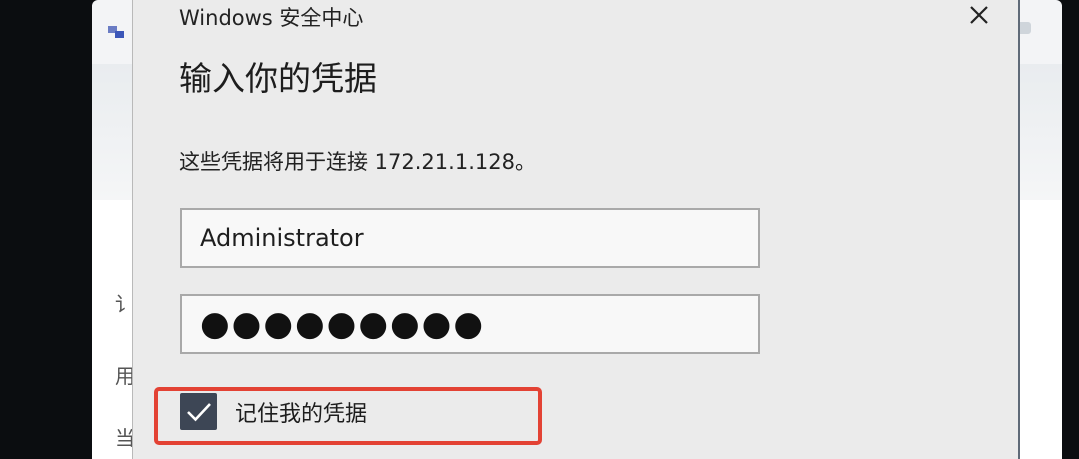  Describe the element at coordinates (271, 18) in the screenshot. I see `dialog-title: Windows 安全中心` at that location.